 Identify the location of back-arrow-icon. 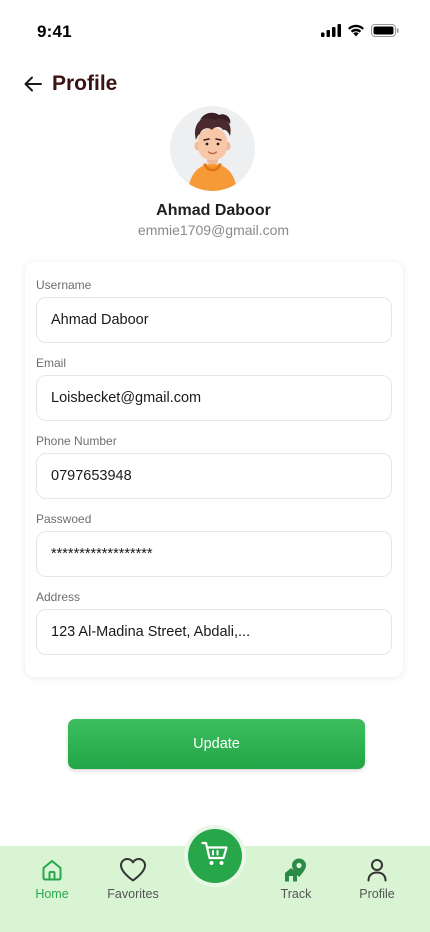
(34, 84).